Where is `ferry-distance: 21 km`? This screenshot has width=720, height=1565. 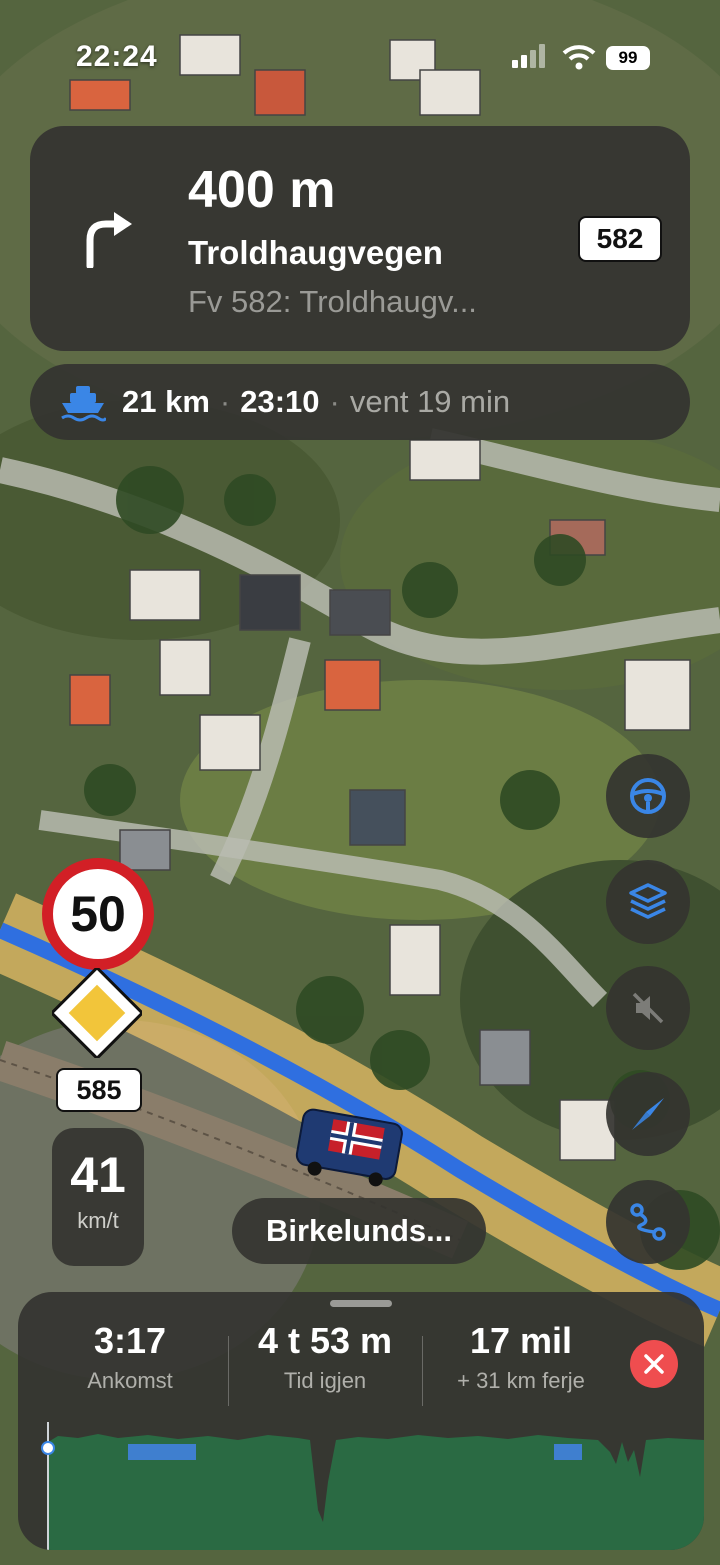 ferry-distance: 21 km is located at coordinates (166, 401).